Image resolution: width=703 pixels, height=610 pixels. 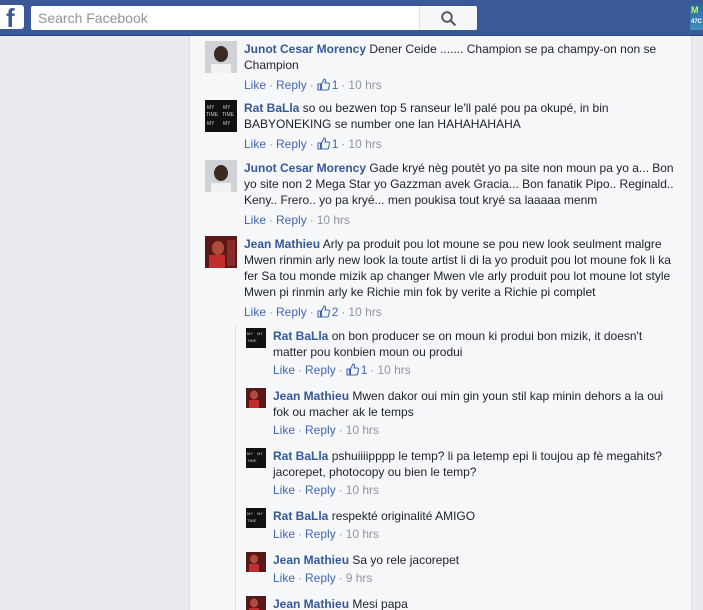 I want to click on comment-author: Jean Mathieu, so click(x=282, y=244).